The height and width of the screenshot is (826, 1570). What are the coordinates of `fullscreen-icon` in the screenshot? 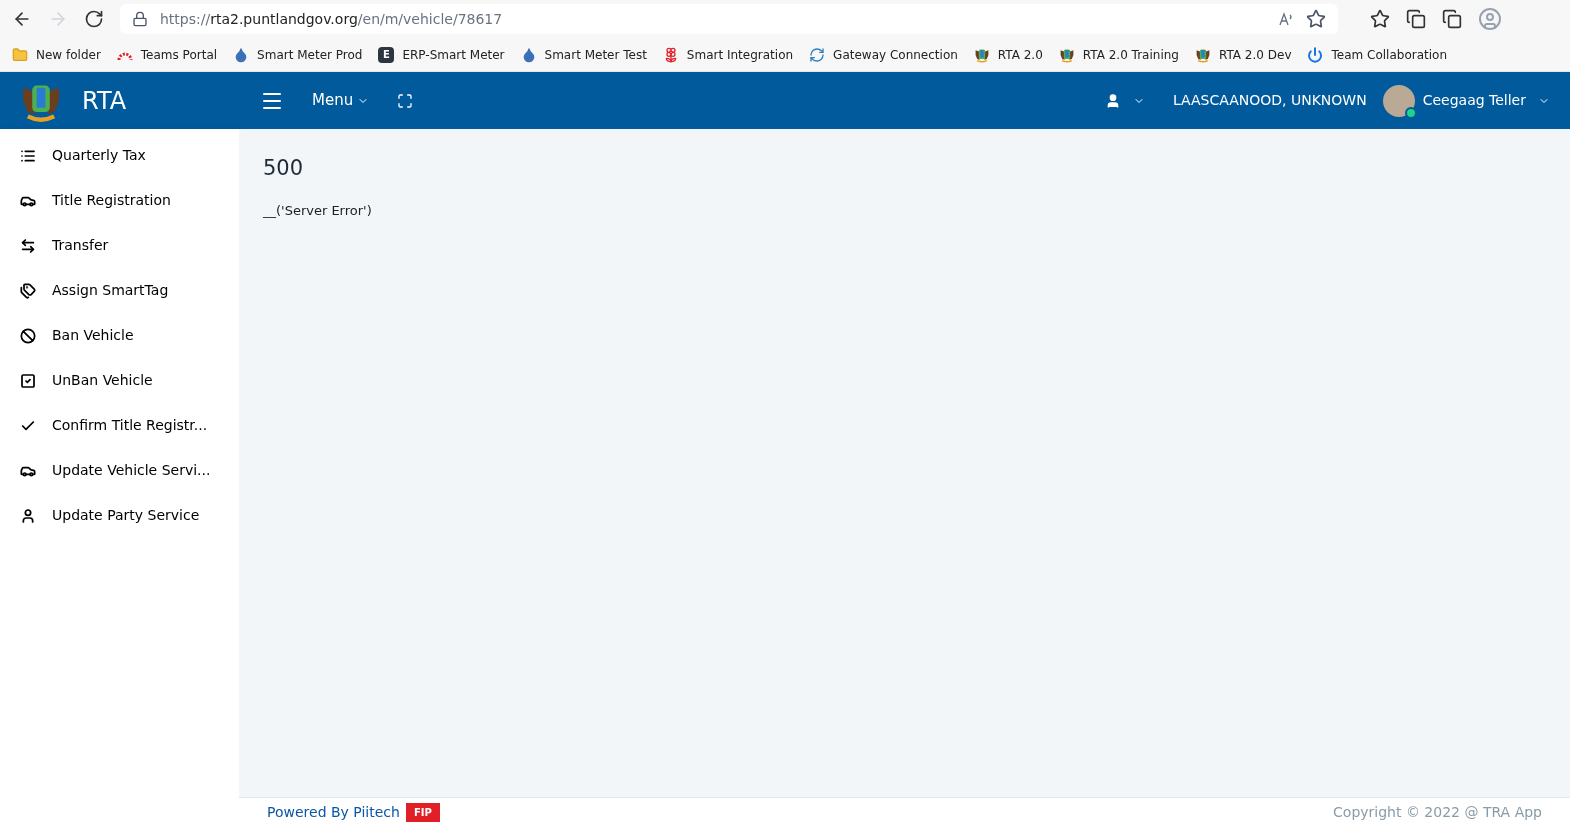 It's located at (405, 100).